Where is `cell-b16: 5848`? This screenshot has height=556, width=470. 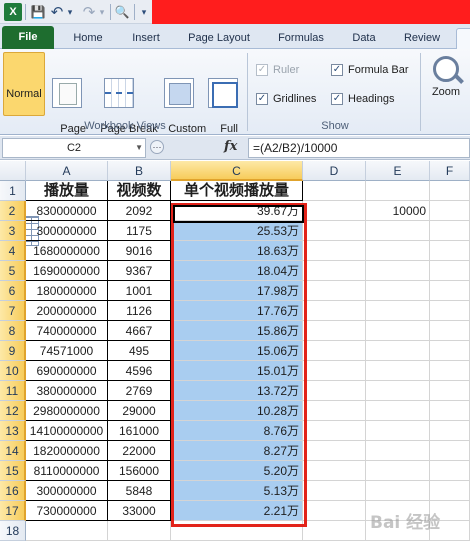 cell-b16: 5848 is located at coordinates (139, 491).